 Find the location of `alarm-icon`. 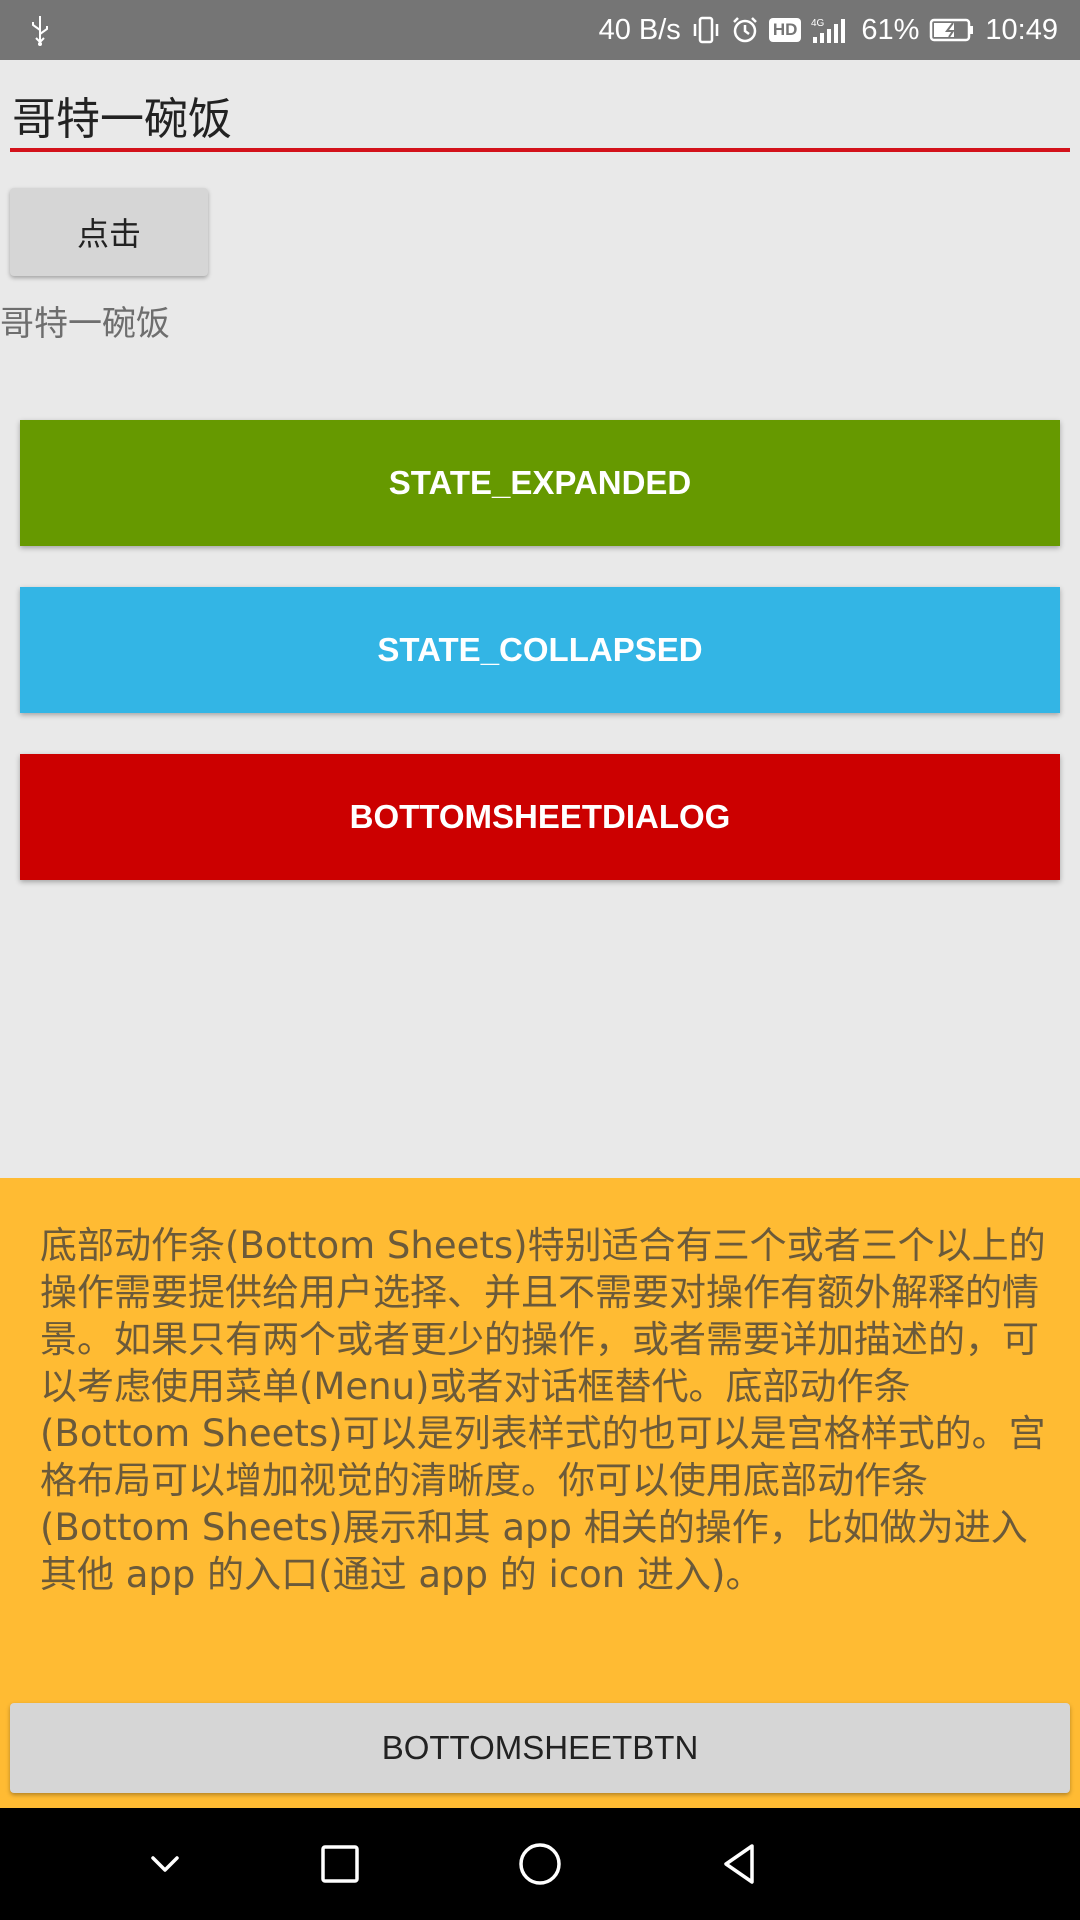

alarm-icon is located at coordinates (745, 30).